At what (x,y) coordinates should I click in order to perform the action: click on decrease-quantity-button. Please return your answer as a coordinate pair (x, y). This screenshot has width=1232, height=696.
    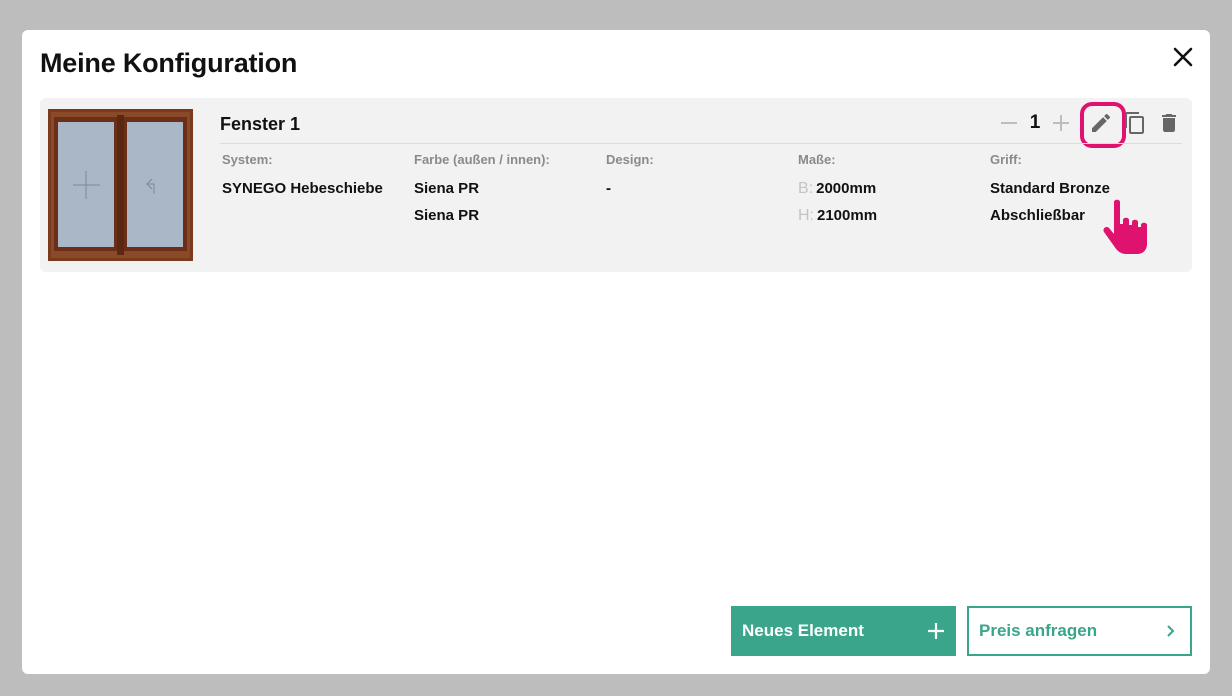
    Looking at the image, I should click on (1009, 123).